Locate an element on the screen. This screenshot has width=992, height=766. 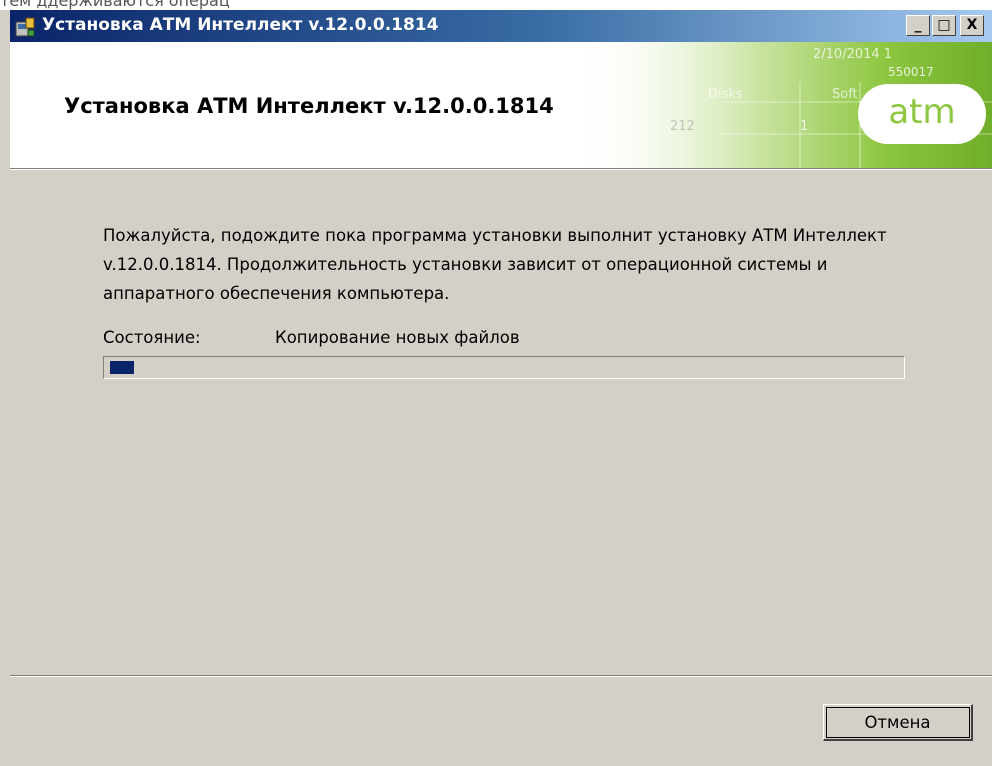
progress-bar is located at coordinates (504, 367).